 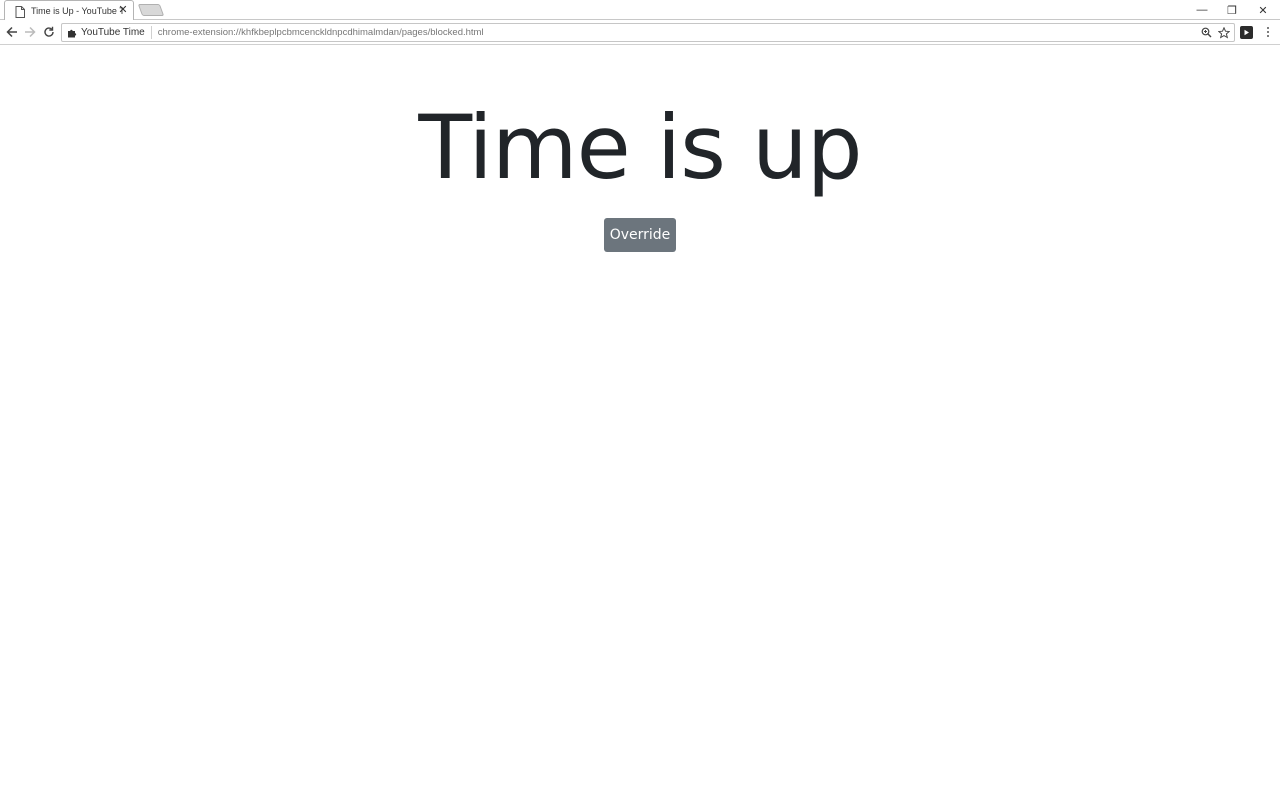 I want to click on minimize-button: —, so click(x=1202, y=10).